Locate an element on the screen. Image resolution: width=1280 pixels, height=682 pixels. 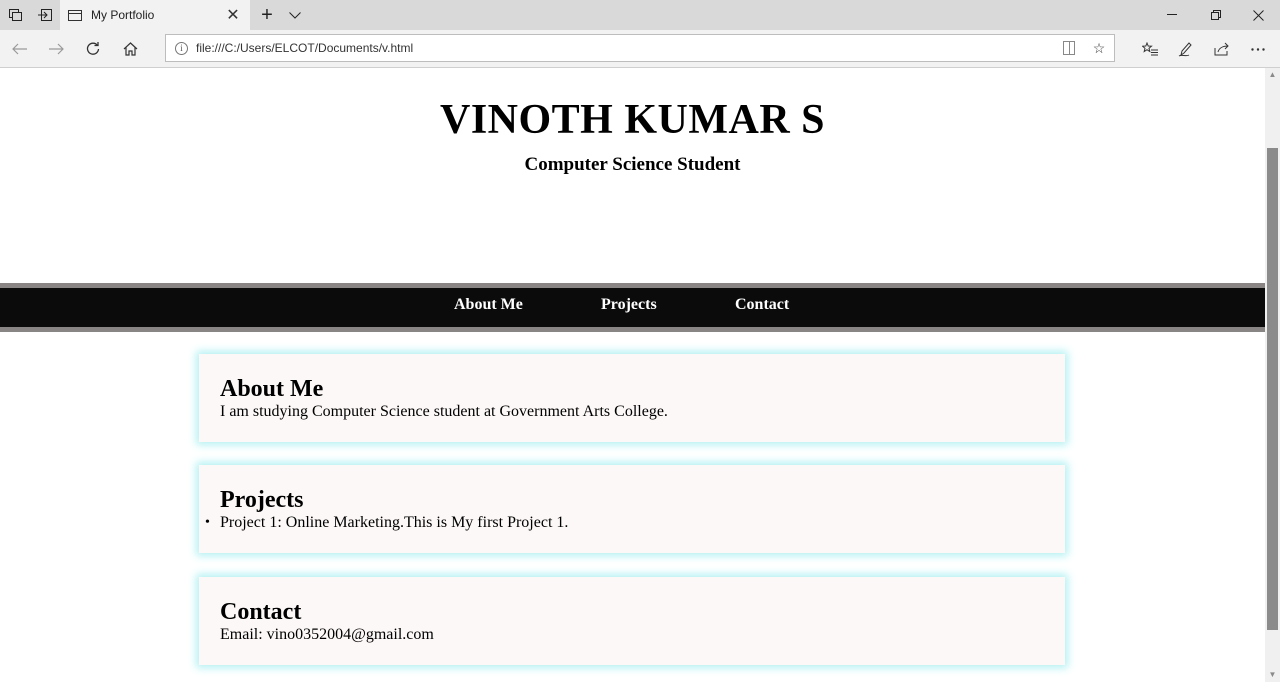
about-heading: About Me is located at coordinates (272, 389).